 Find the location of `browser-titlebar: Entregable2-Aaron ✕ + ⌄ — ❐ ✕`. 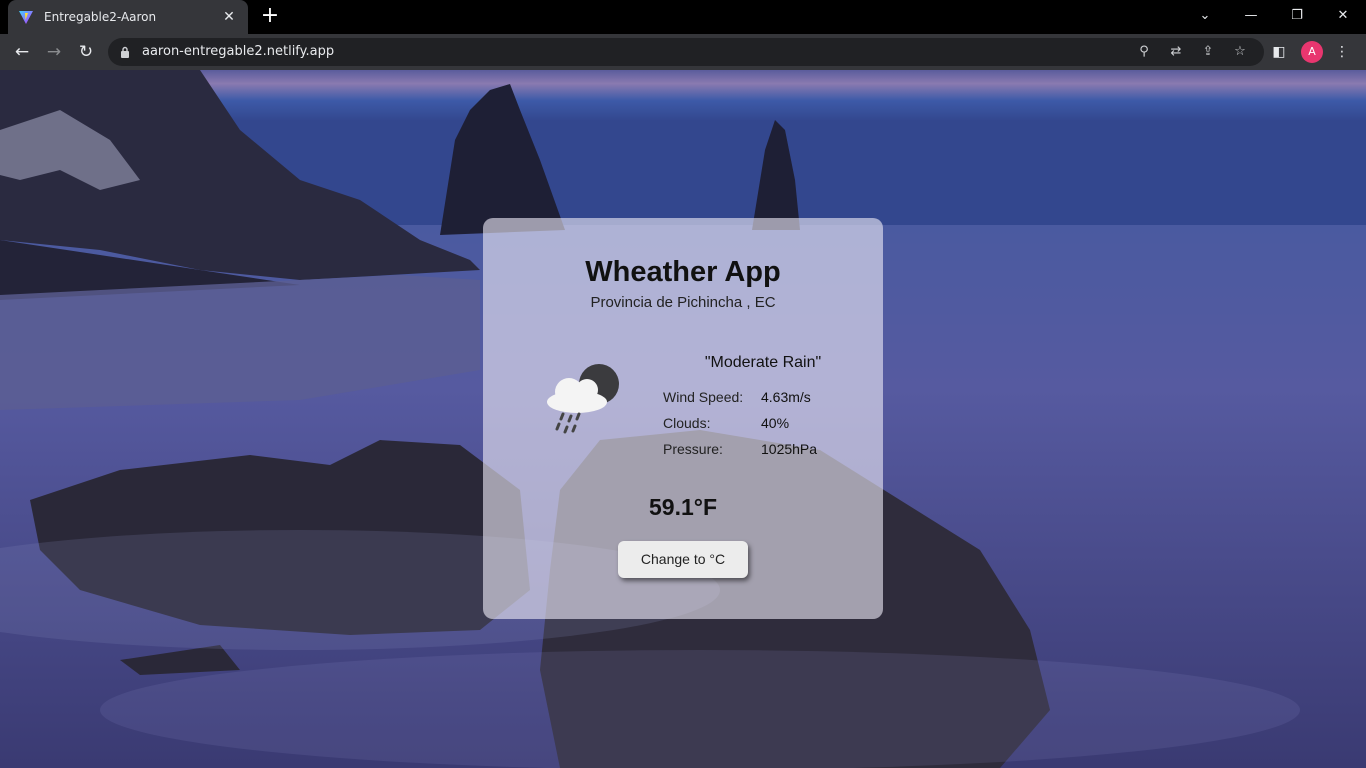

browser-titlebar: Entregable2-Aaron ✕ + ⌄ — ❐ ✕ is located at coordinates (683, 17).